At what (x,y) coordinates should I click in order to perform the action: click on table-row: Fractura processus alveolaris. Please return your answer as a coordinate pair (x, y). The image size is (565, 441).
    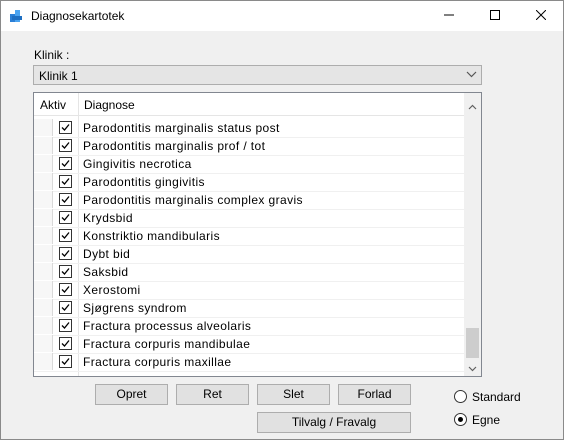
    Looking at the image, I should click on (249, 326).